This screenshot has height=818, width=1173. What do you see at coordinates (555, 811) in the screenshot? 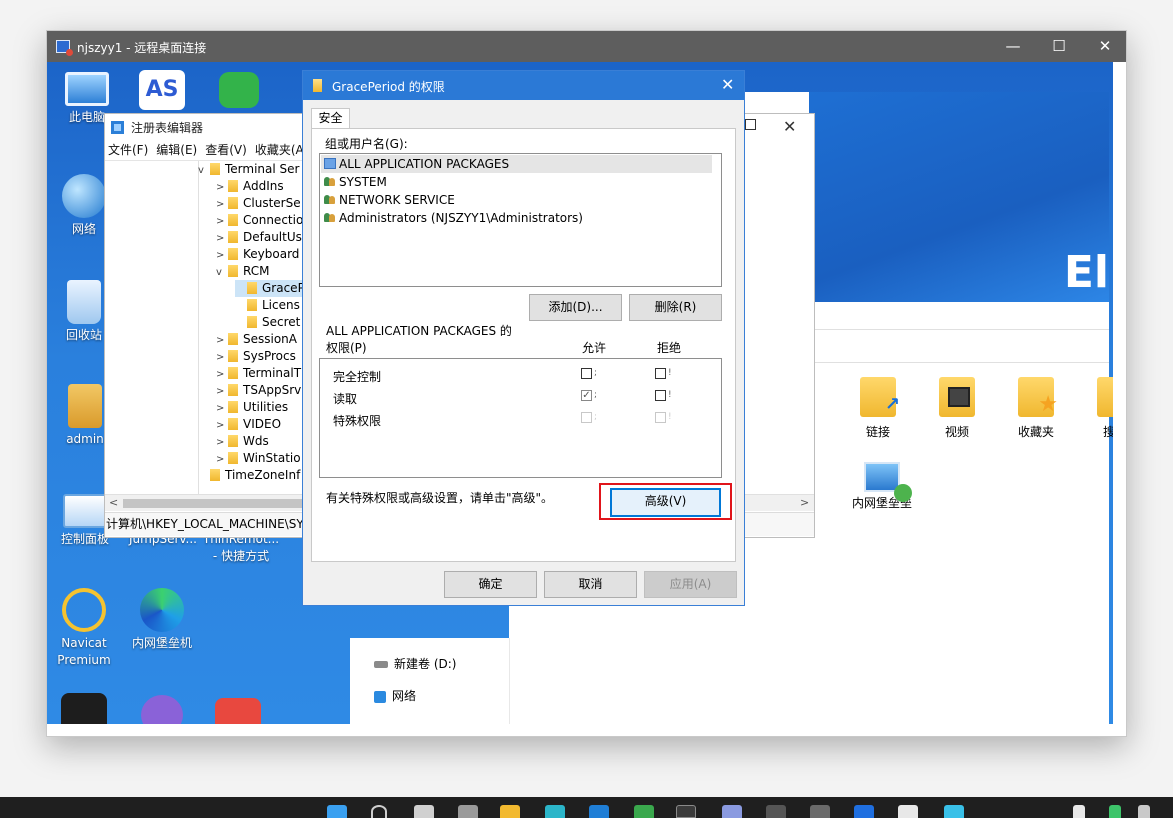
I see `edge-icon` at bounding box center [555, 811].